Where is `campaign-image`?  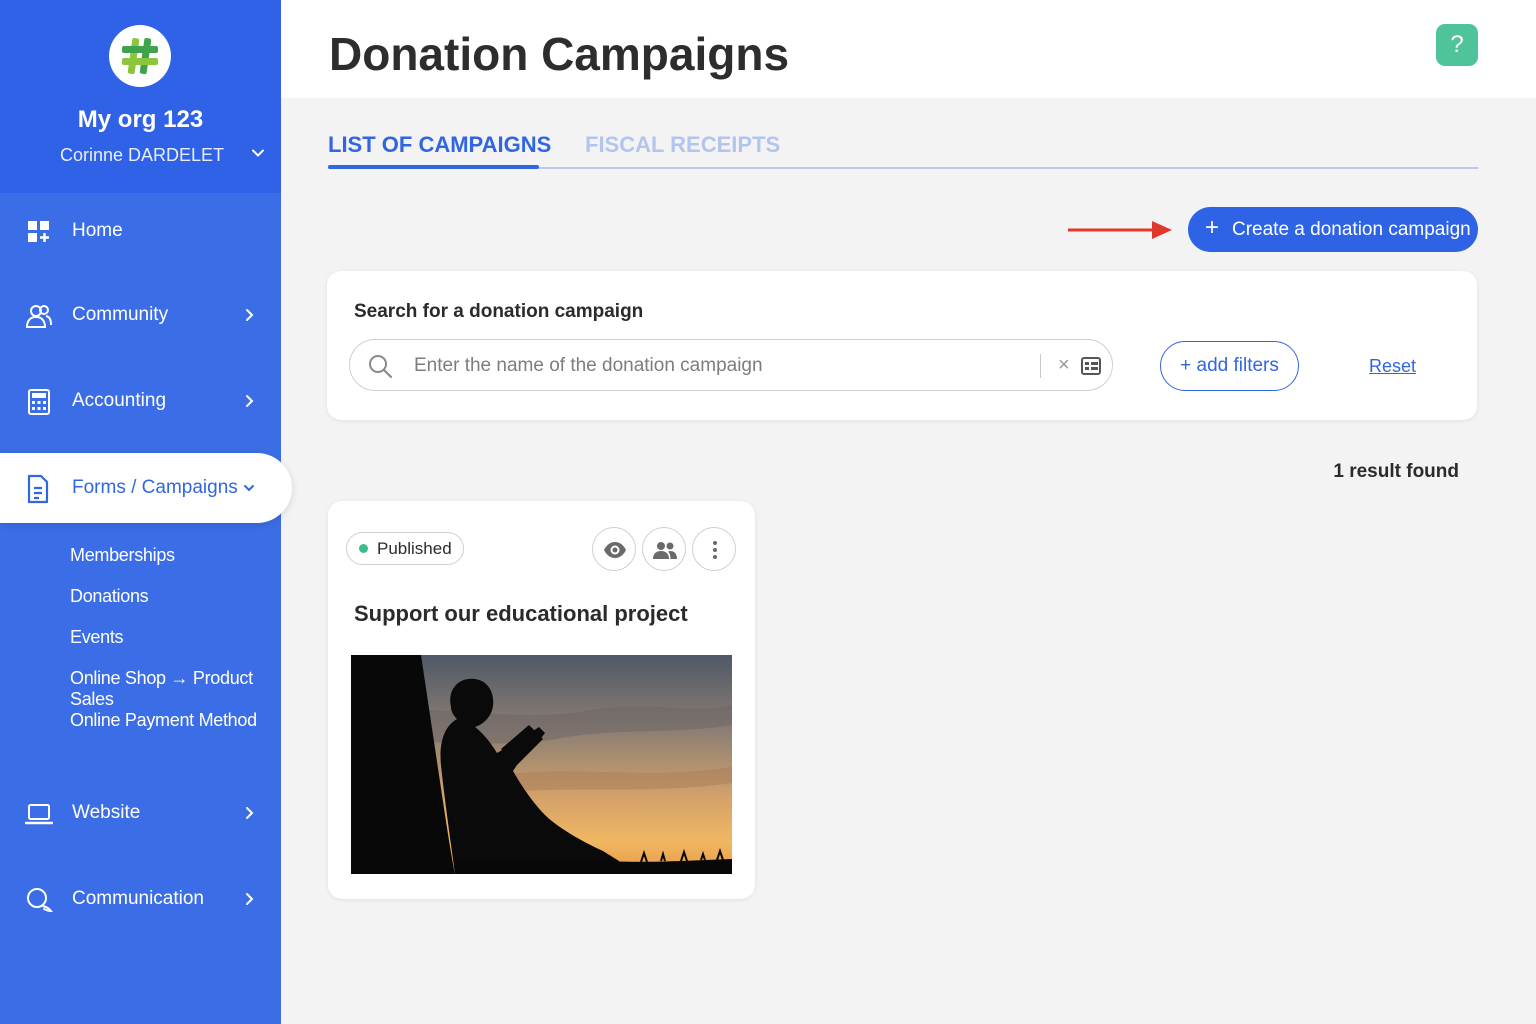
campaign-image is located at coordinates (541, 764).